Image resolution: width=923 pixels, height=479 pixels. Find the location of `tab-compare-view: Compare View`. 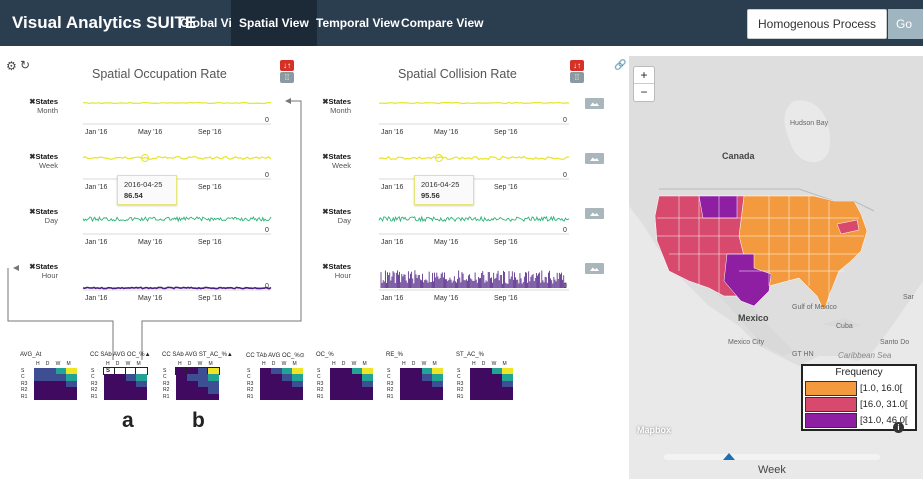

tab-compare-view: Compare View is located at coordinates (442, 23).